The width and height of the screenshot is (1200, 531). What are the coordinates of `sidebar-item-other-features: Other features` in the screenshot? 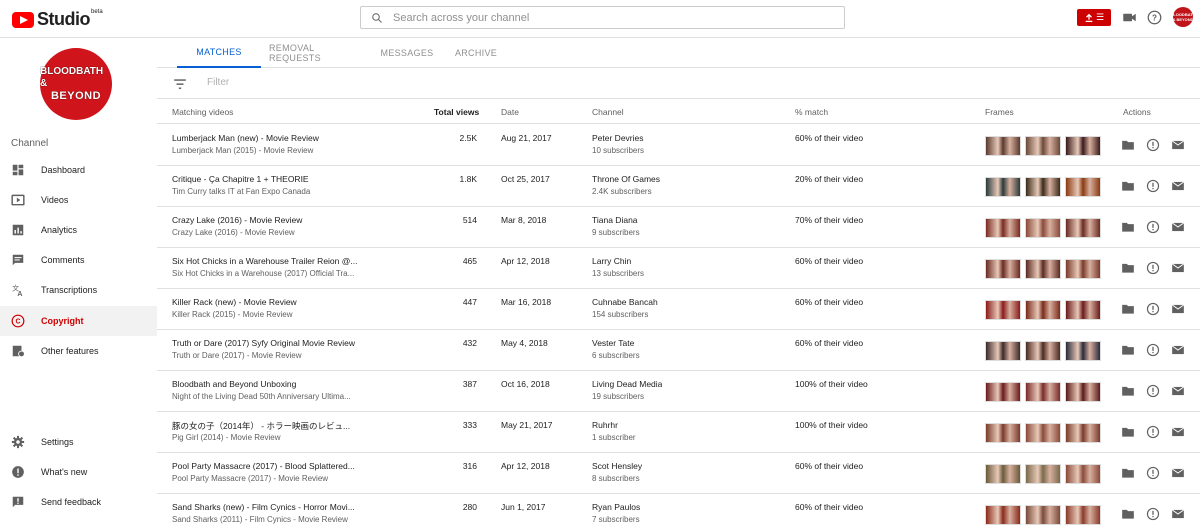 It's located at (78, 351).